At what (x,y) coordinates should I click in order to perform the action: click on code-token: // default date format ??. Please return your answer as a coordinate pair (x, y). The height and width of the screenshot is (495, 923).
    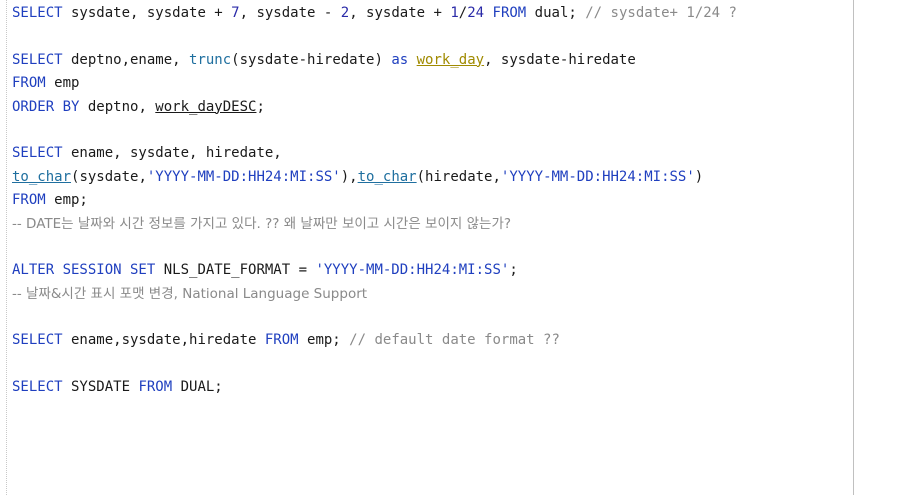
    Looking at the image, I should click on (454, 340).